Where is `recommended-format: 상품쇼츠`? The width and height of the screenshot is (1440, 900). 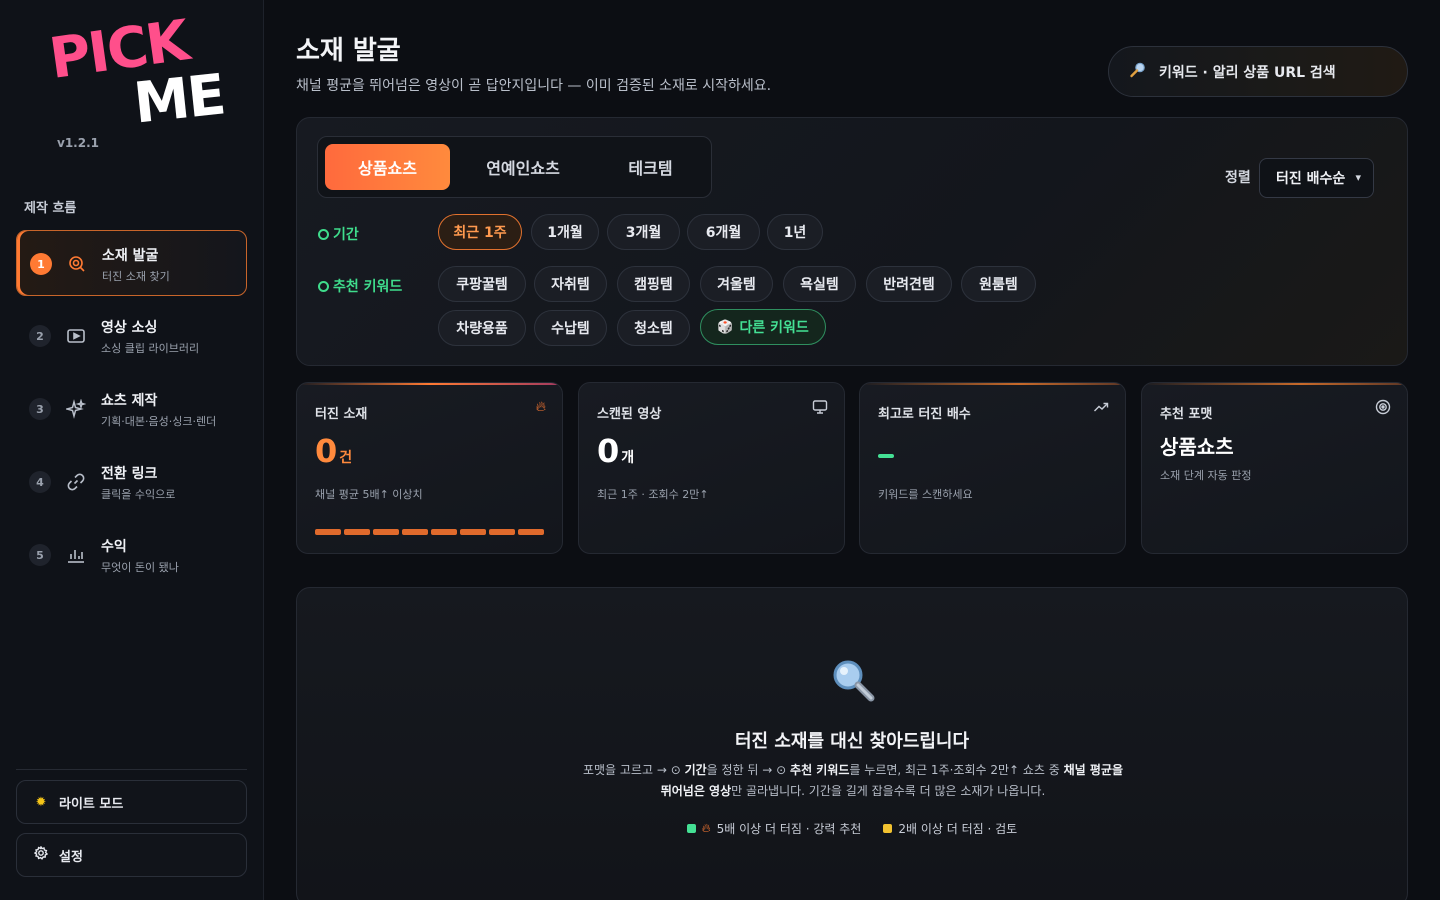
recommended-format: 상품쇼츠 is located at coordinates (1197, 447).